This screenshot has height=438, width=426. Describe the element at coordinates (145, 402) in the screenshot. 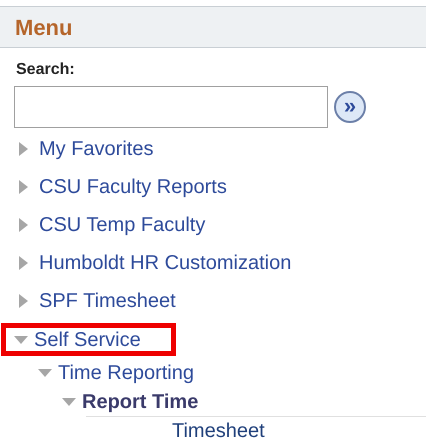

I see `menu-folder-item: Report Time` at that location.